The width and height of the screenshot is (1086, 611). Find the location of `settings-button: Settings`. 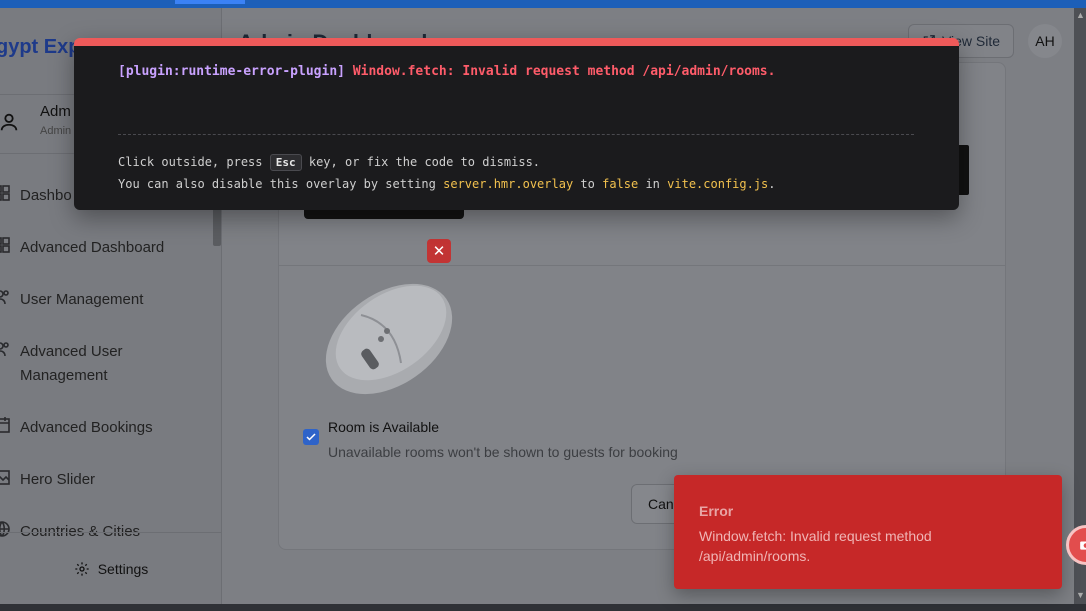

settings-button: Settings is located at coordinates (111, 568).